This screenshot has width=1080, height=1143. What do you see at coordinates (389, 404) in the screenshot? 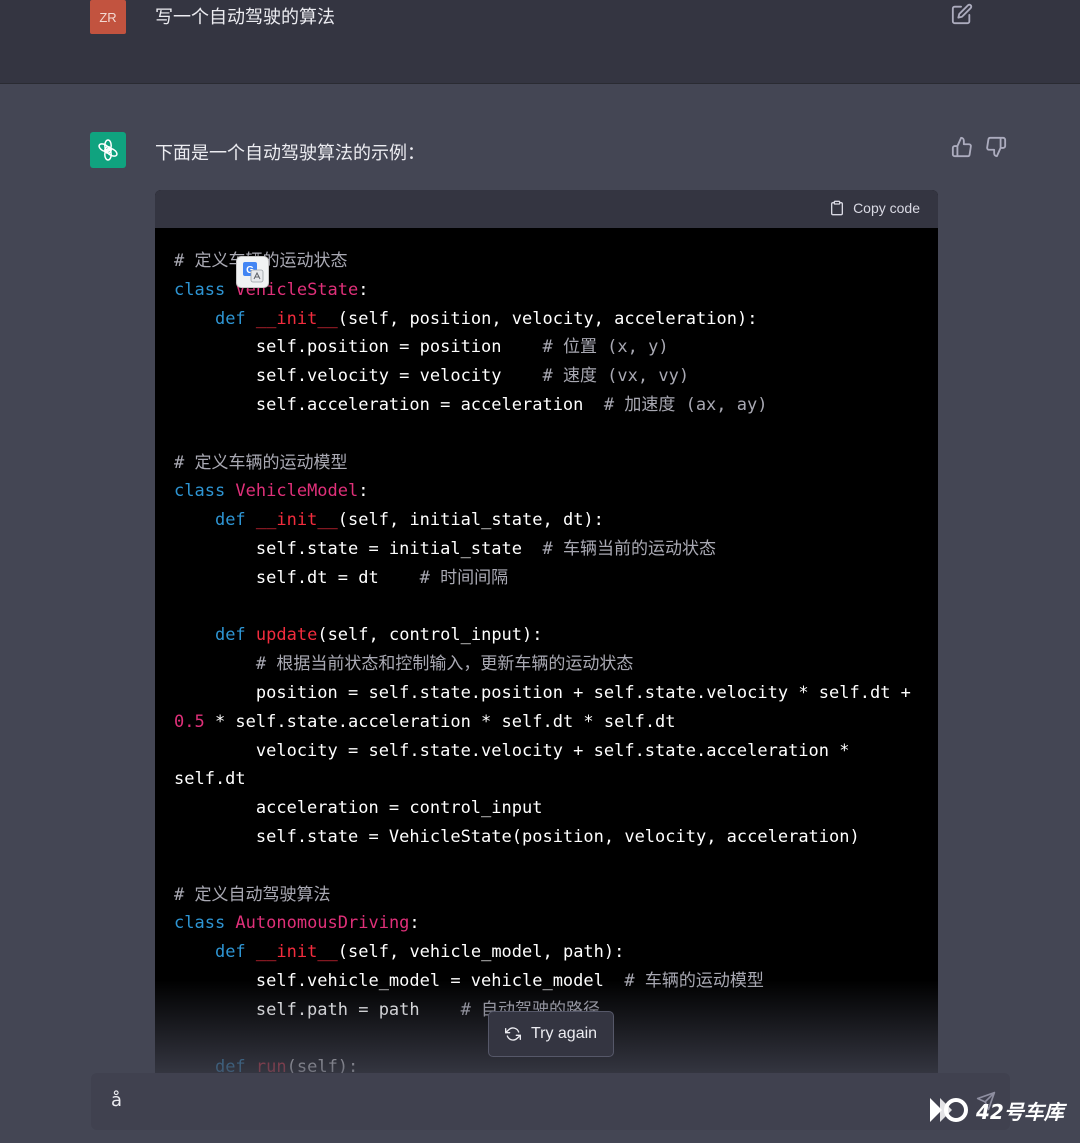
I see `code-token: self.acceleration = acceleration` at bounding box center [389, 404].